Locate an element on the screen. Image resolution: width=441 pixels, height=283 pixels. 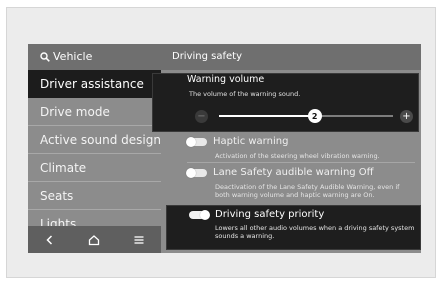
sidebar-item-driver-assistance: Driver assistance is located at coordinates (94, 84).